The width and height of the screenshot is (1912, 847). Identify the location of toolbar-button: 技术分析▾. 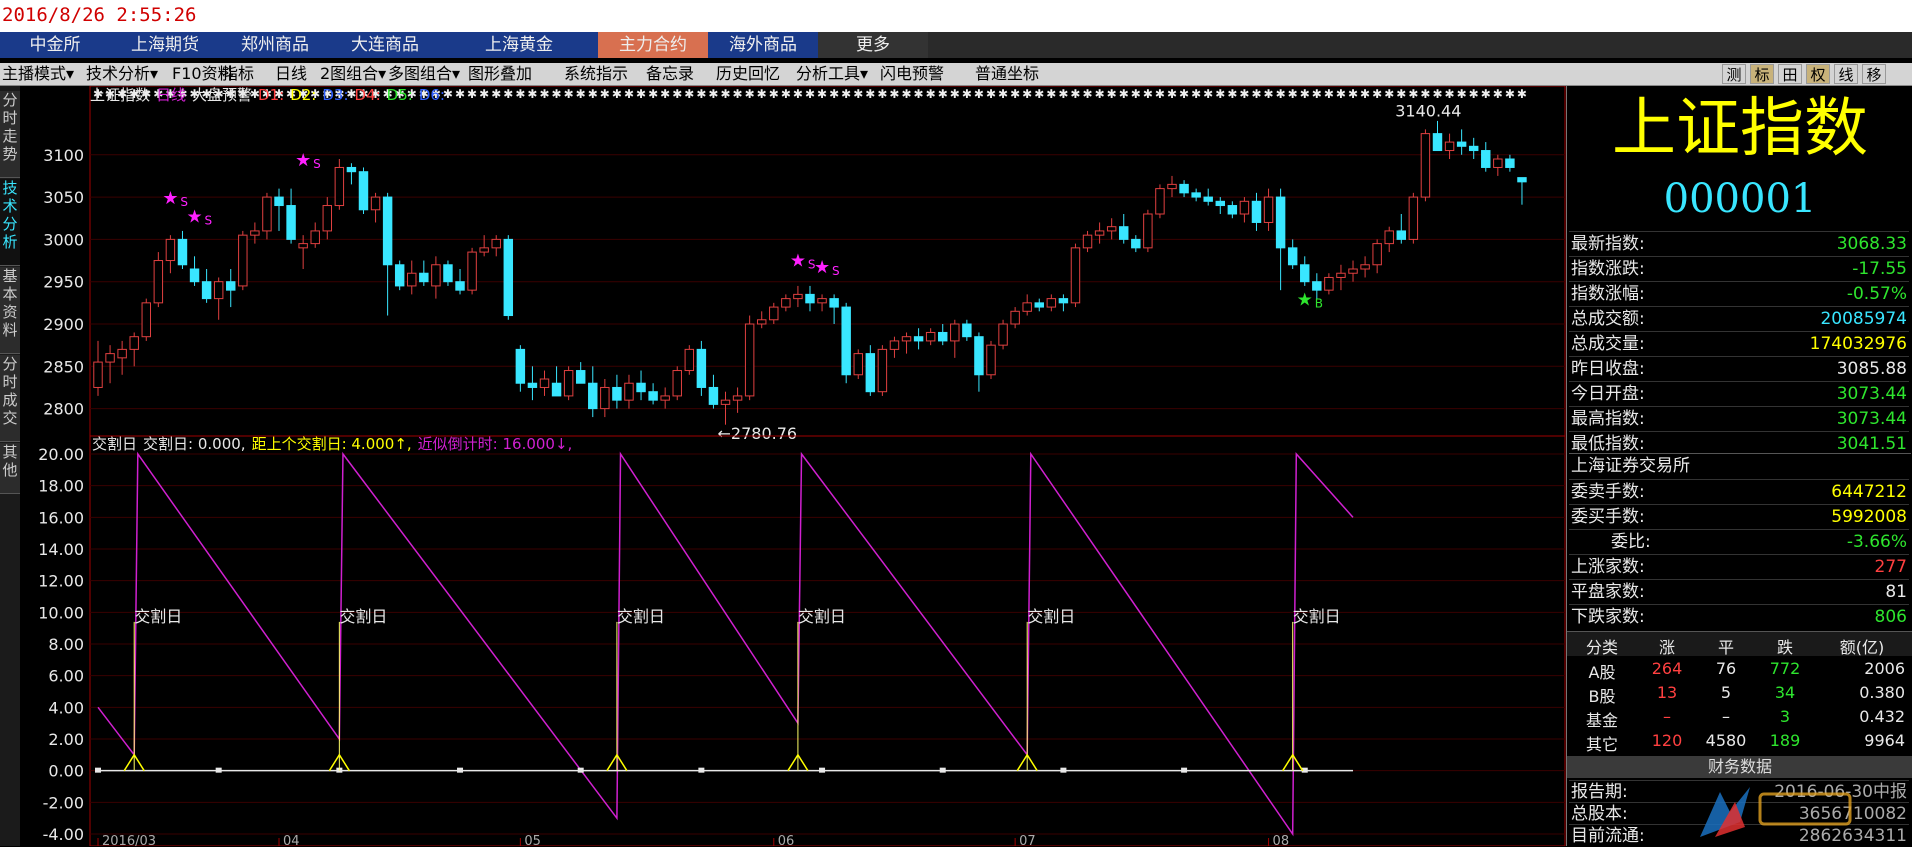
(122, 74).